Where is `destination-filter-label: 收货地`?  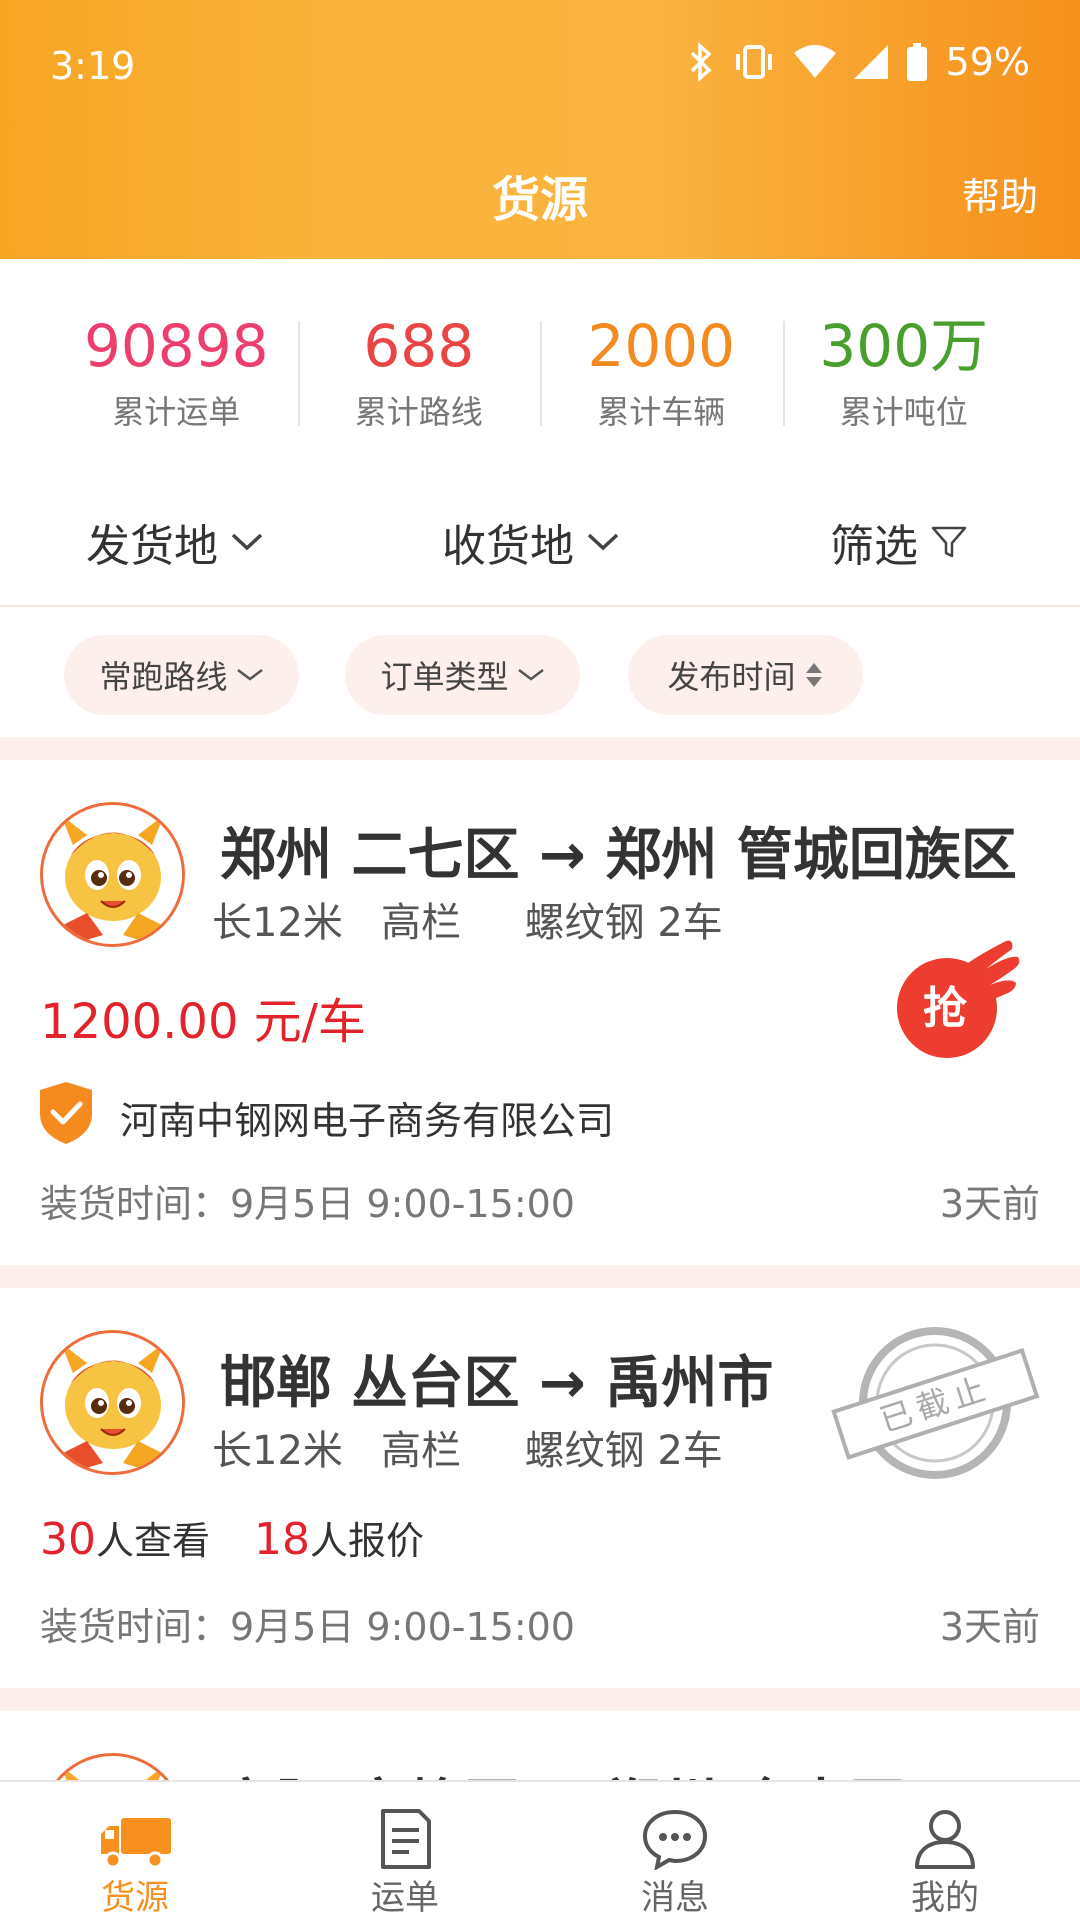 destination-filter-label: 收货地 is located at coordinates (508, 546).